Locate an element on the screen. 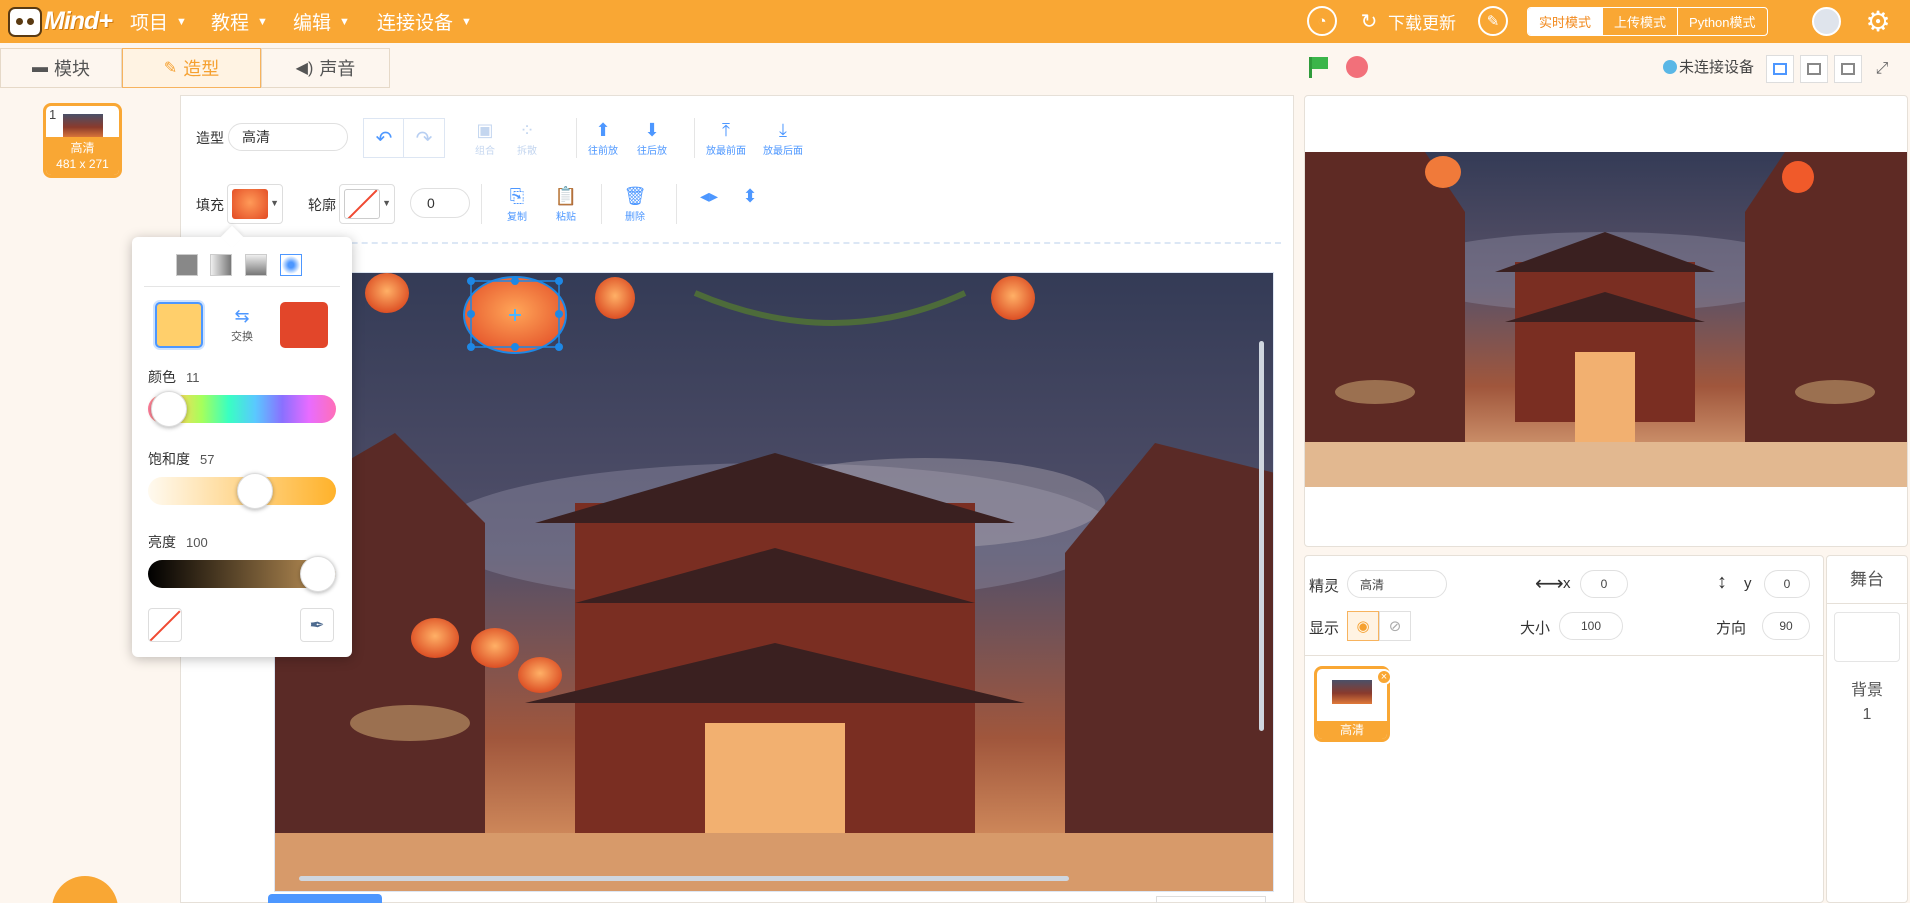  menu-project: 项目 ▼ is located at coordinates (158, 21).